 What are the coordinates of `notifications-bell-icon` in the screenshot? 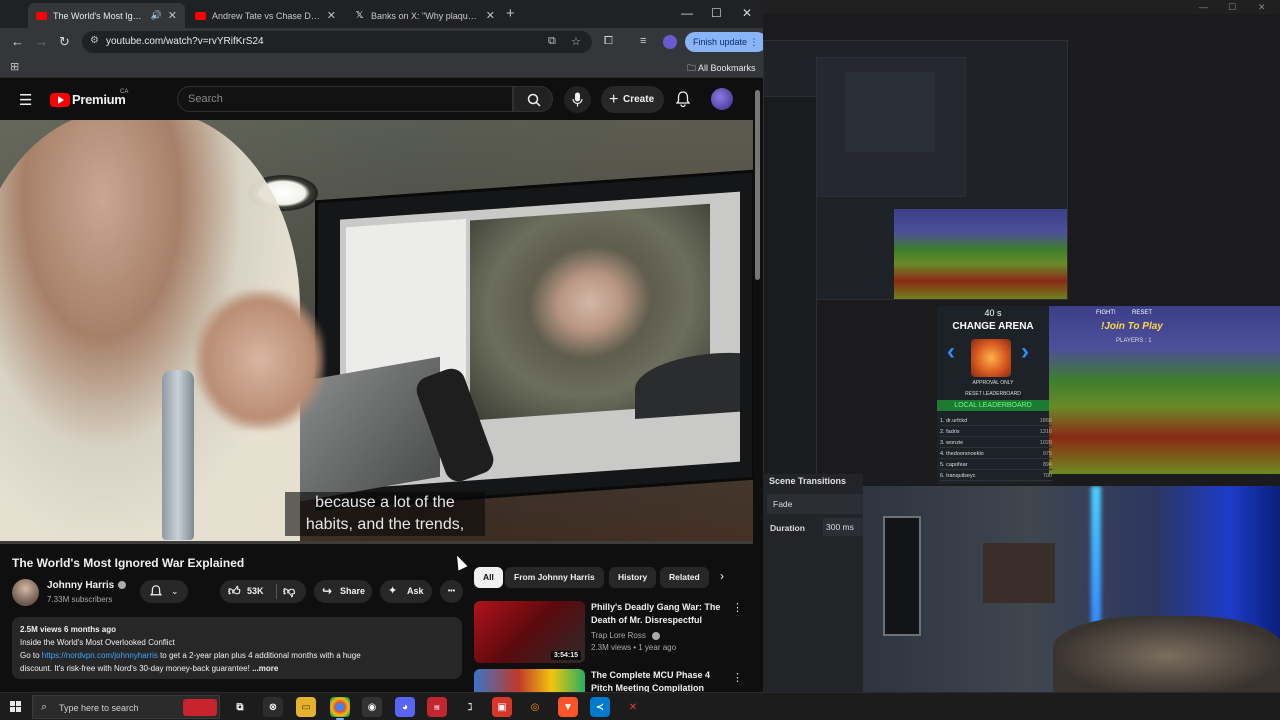 It's located at (683, 99).